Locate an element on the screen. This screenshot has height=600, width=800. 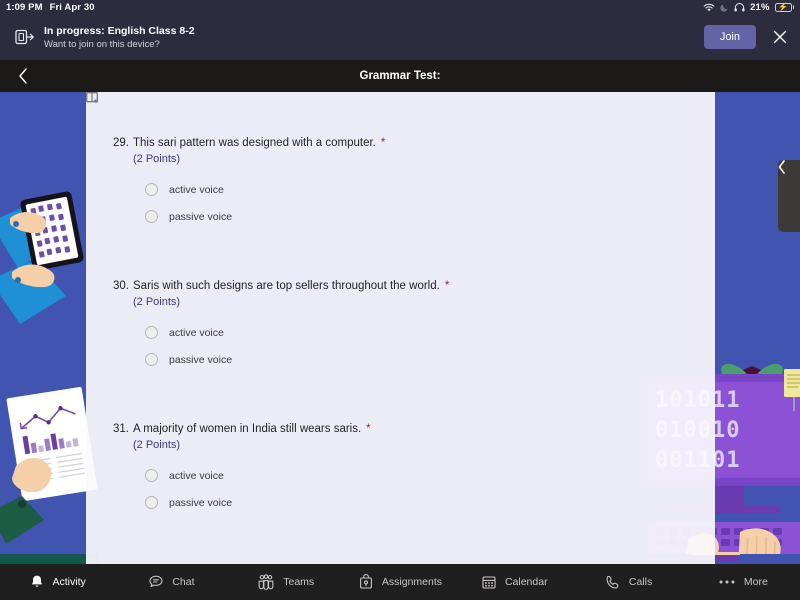
banner-actions: Join is located at coordinates (746, 37).